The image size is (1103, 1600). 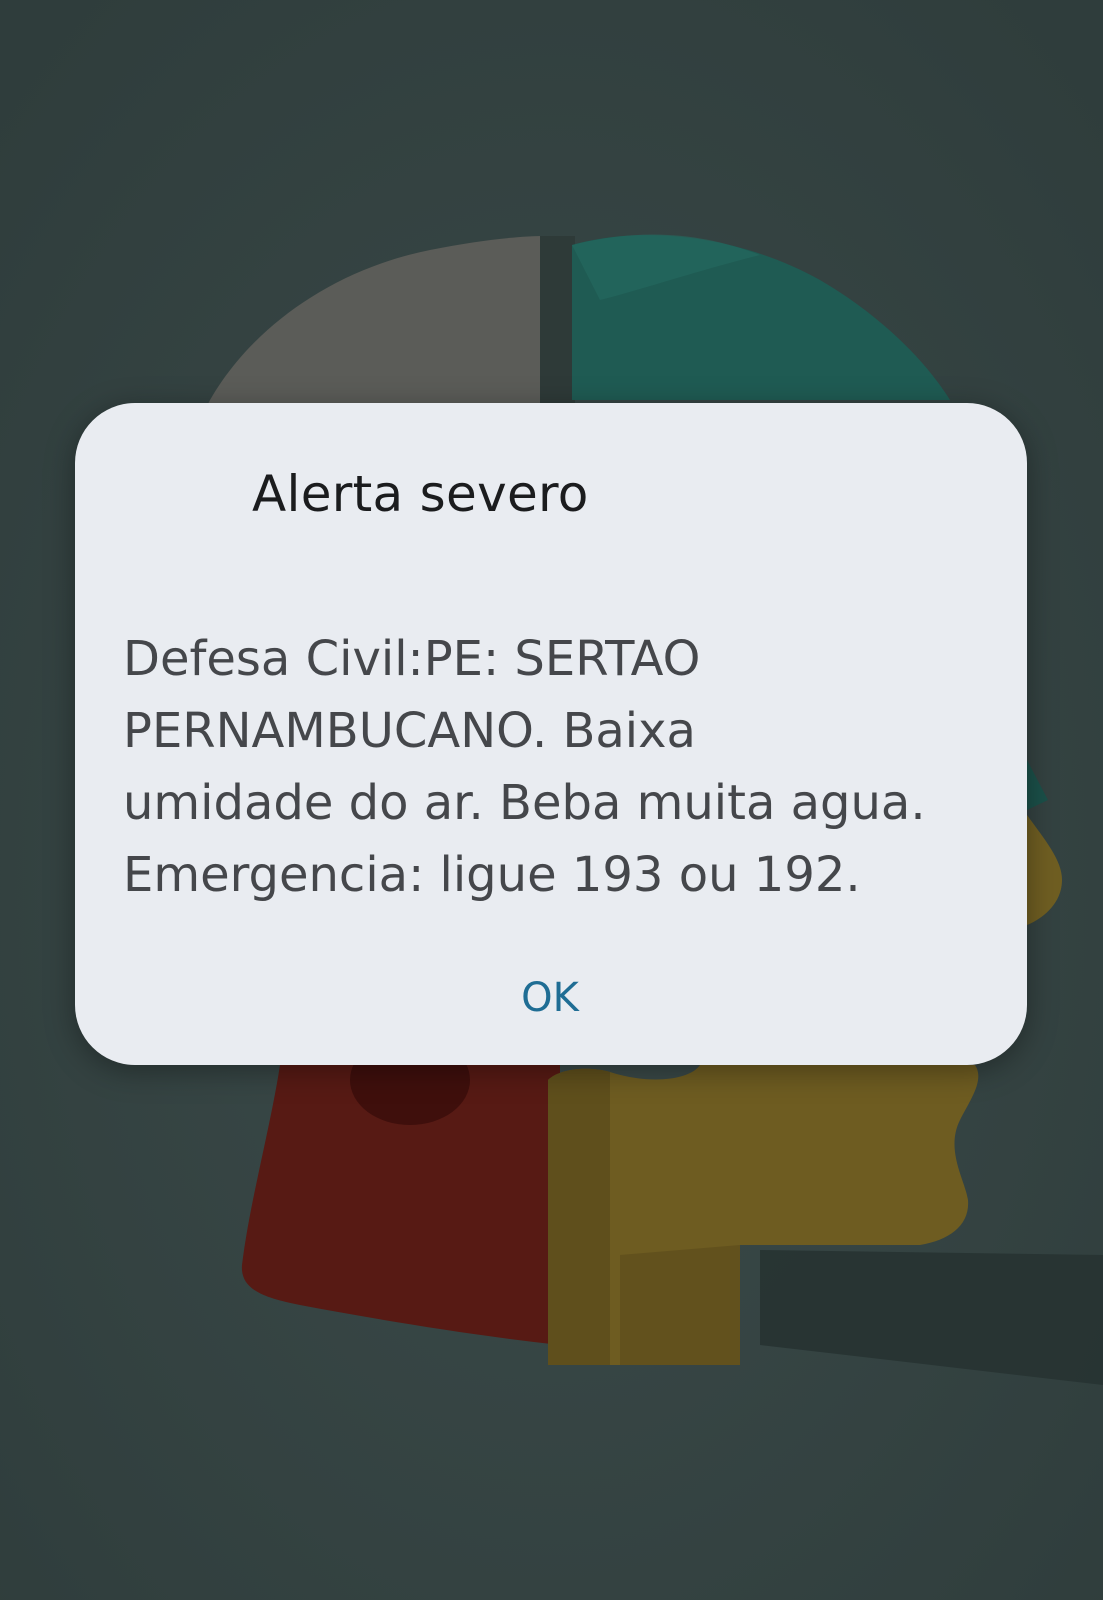 What do you see at coordinates (420, 494) in the screenshot?
I see `alert-title: Alerta severo` at bounding box center [420, 494].